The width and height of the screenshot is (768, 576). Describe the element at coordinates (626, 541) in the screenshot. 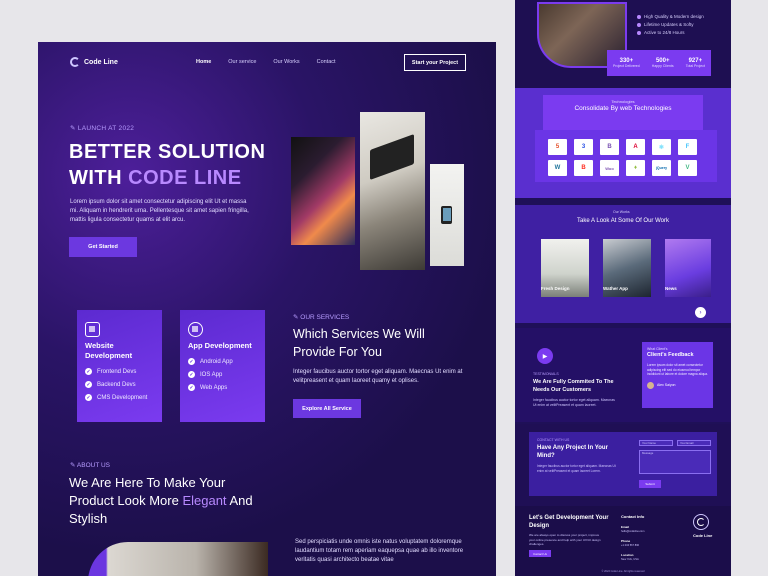

I see `phone-label: Phone` at that location.